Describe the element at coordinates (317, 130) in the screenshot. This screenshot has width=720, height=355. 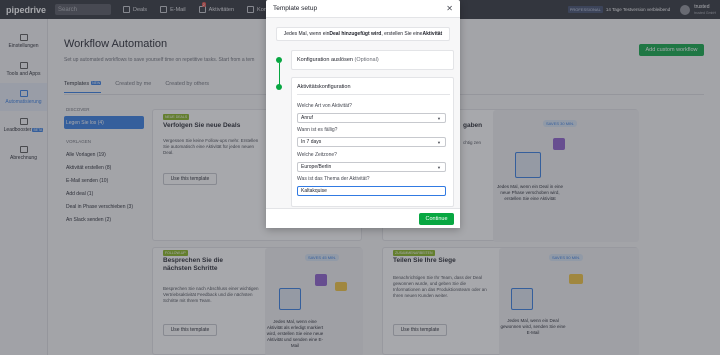
I see `field-label: Wann ist es fällig?` at that location.